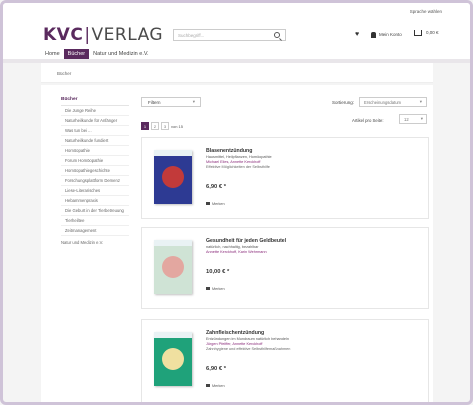  What do you see at coordinates (63, 35) in the screenshot?
I see `logo-bold: KVC` at bounding box center [63, 35].